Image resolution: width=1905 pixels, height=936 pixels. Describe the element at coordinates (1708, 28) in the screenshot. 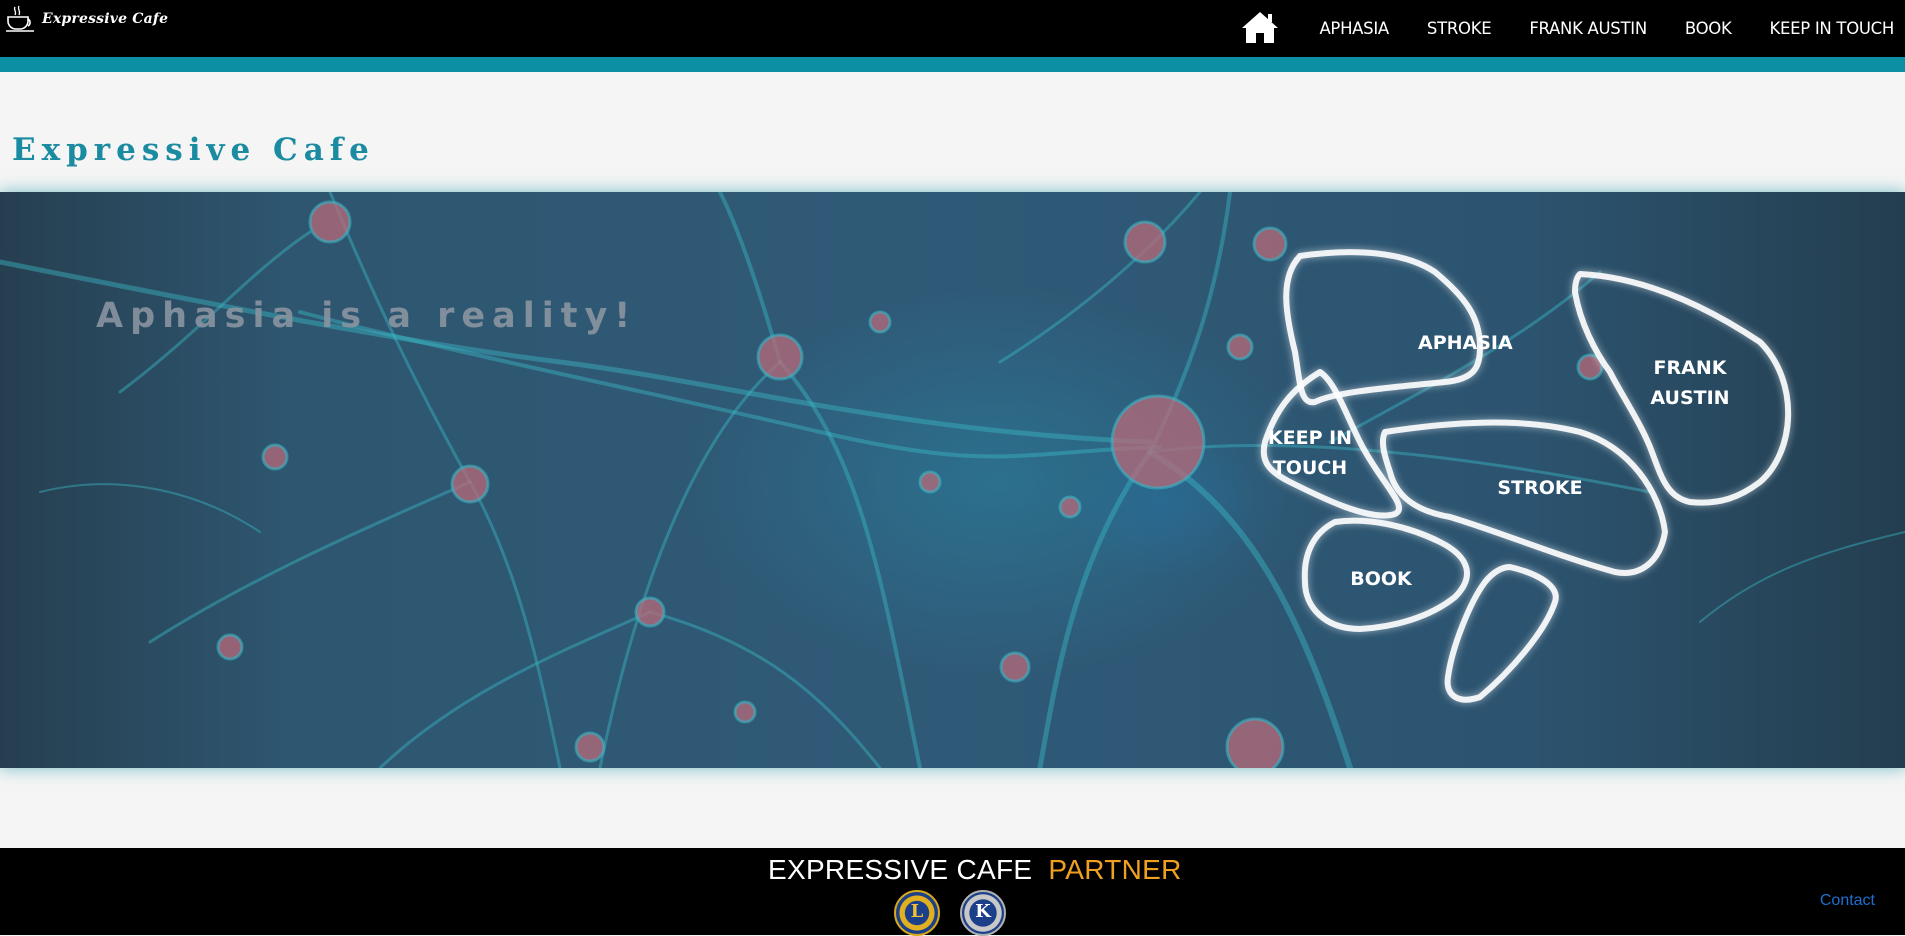

I see `nav-book: BOOK` at that location.